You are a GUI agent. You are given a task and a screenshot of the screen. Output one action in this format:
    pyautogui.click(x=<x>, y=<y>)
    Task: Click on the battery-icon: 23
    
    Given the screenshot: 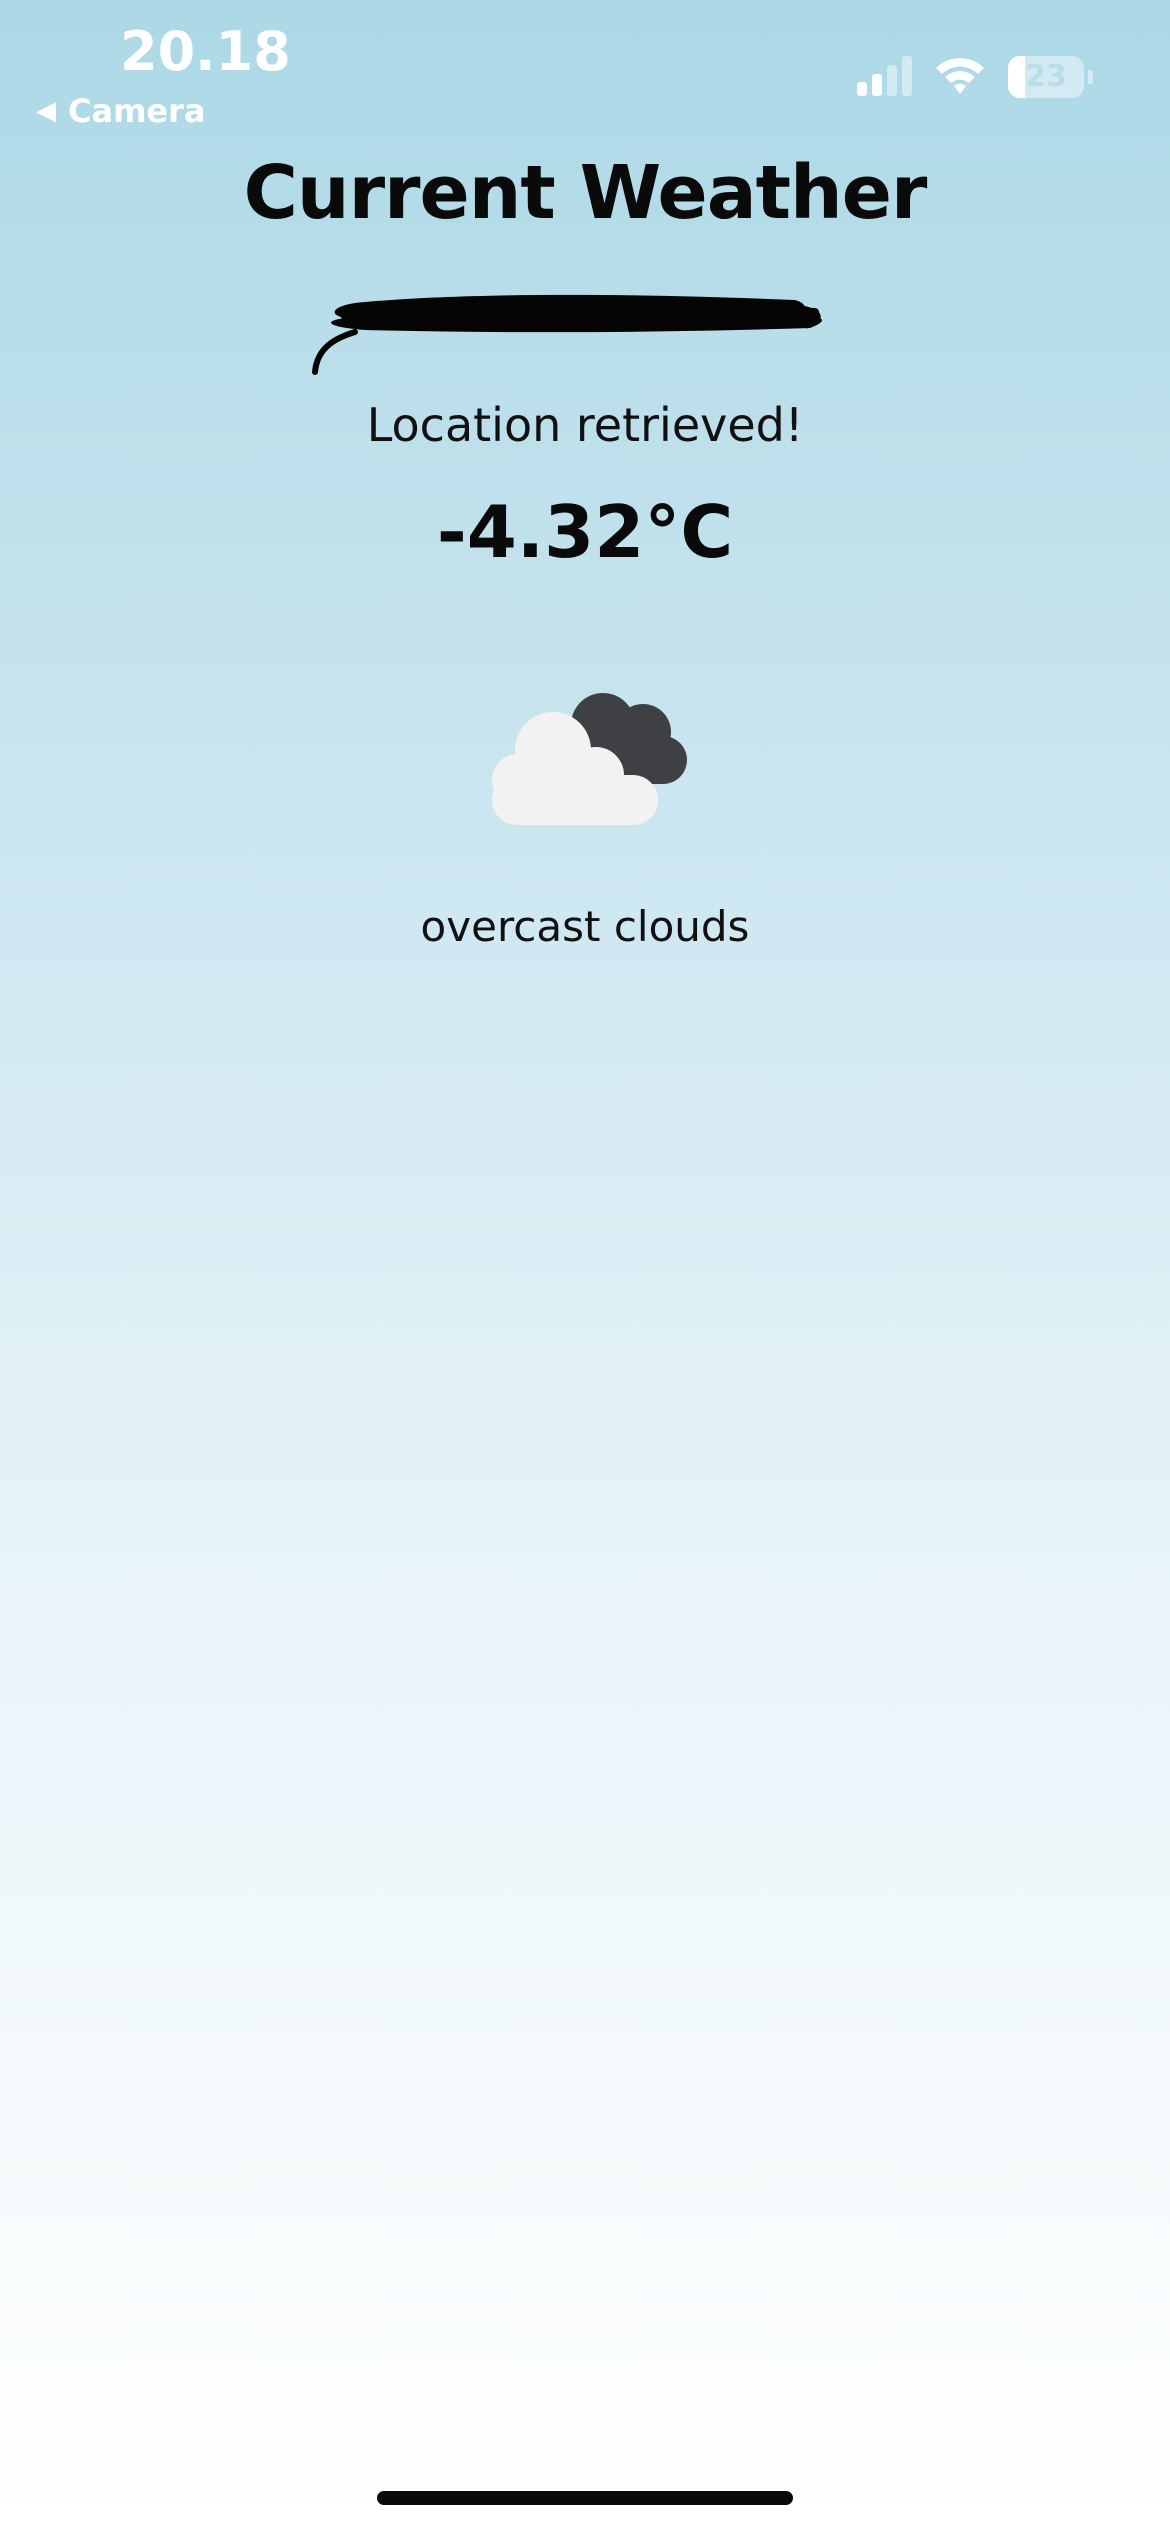 What is the action you would take?
    pyautogui.click(x=1050, y=77)
    